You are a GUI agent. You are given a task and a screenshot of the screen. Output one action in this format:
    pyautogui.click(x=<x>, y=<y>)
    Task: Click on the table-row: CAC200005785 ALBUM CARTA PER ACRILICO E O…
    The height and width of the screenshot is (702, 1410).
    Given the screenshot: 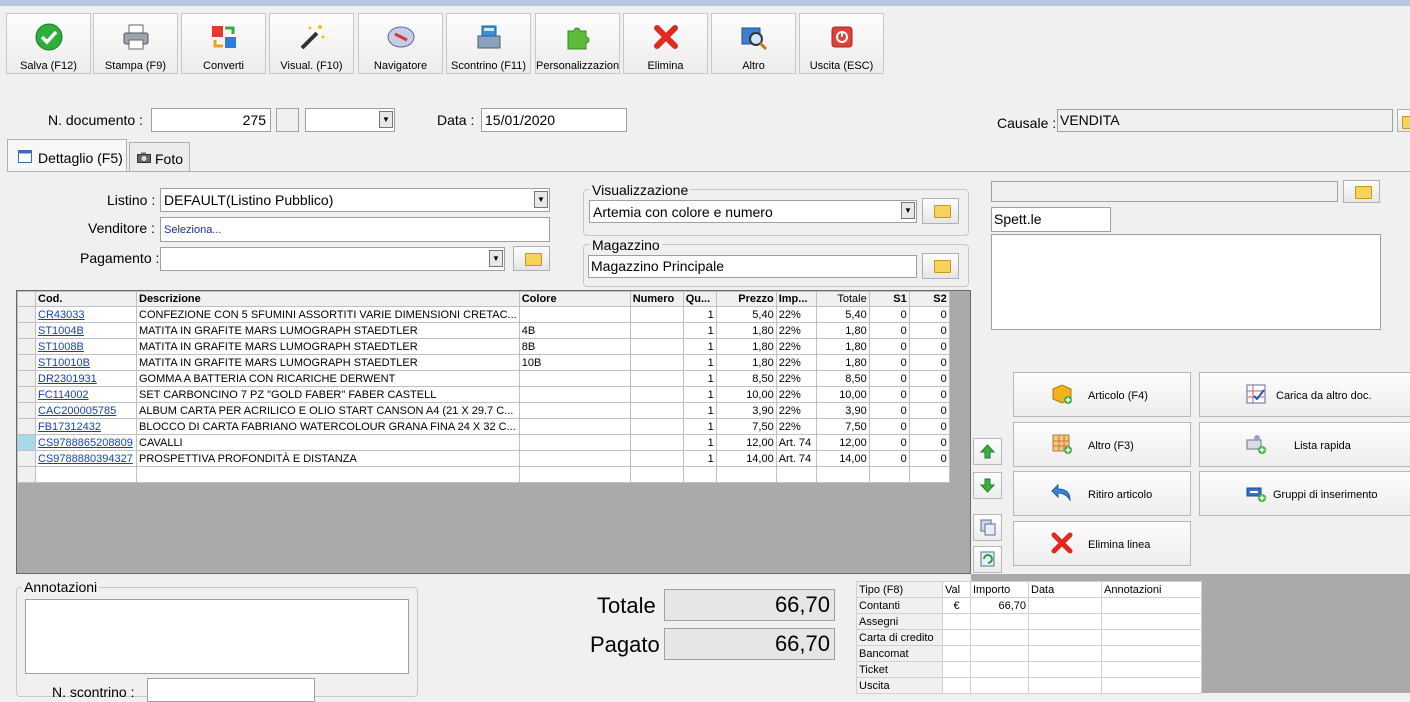 What is the action you would take?
    pyautogui.click(x=483, y=410)
    